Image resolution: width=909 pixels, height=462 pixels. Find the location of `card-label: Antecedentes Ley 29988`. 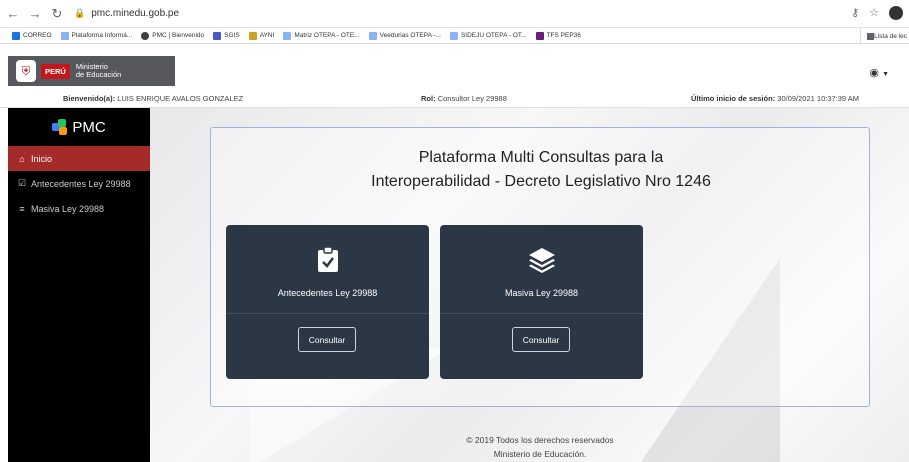

card-label: Antecedentes Ley 29988 is located at coordinates (327, 293).